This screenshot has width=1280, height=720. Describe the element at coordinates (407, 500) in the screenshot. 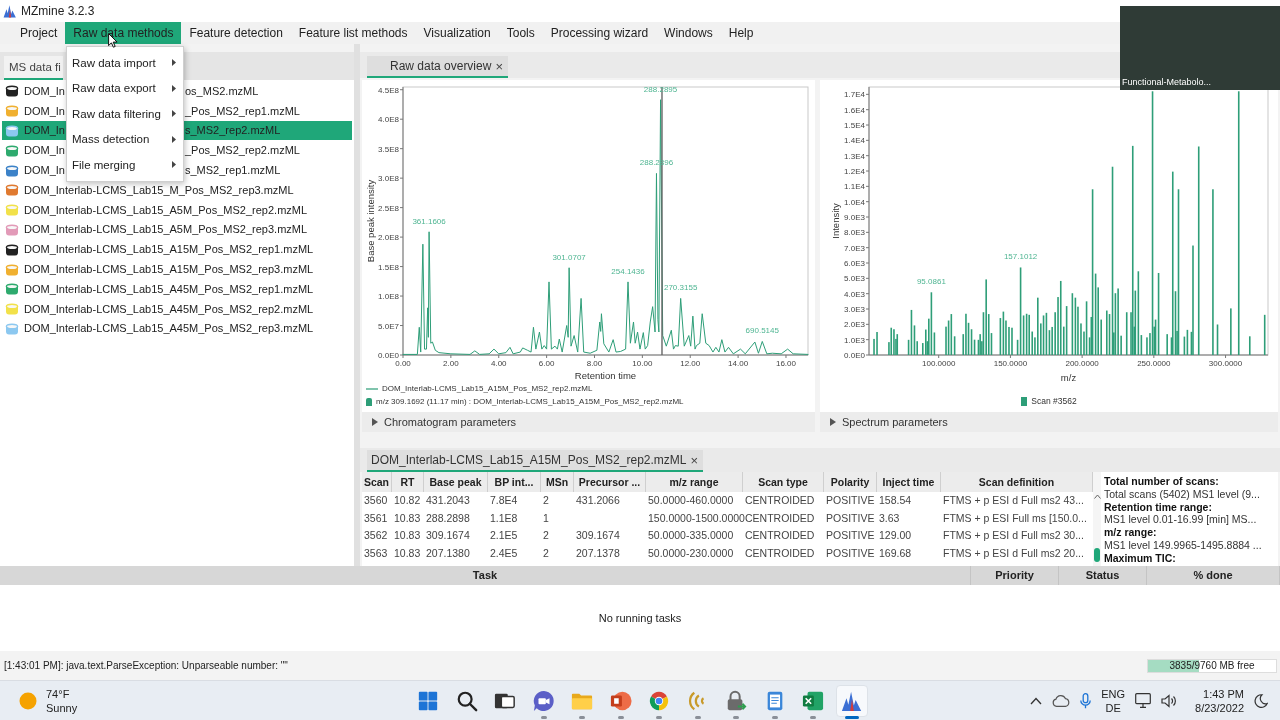

I see `table-cell-text: 10.82` at that location.